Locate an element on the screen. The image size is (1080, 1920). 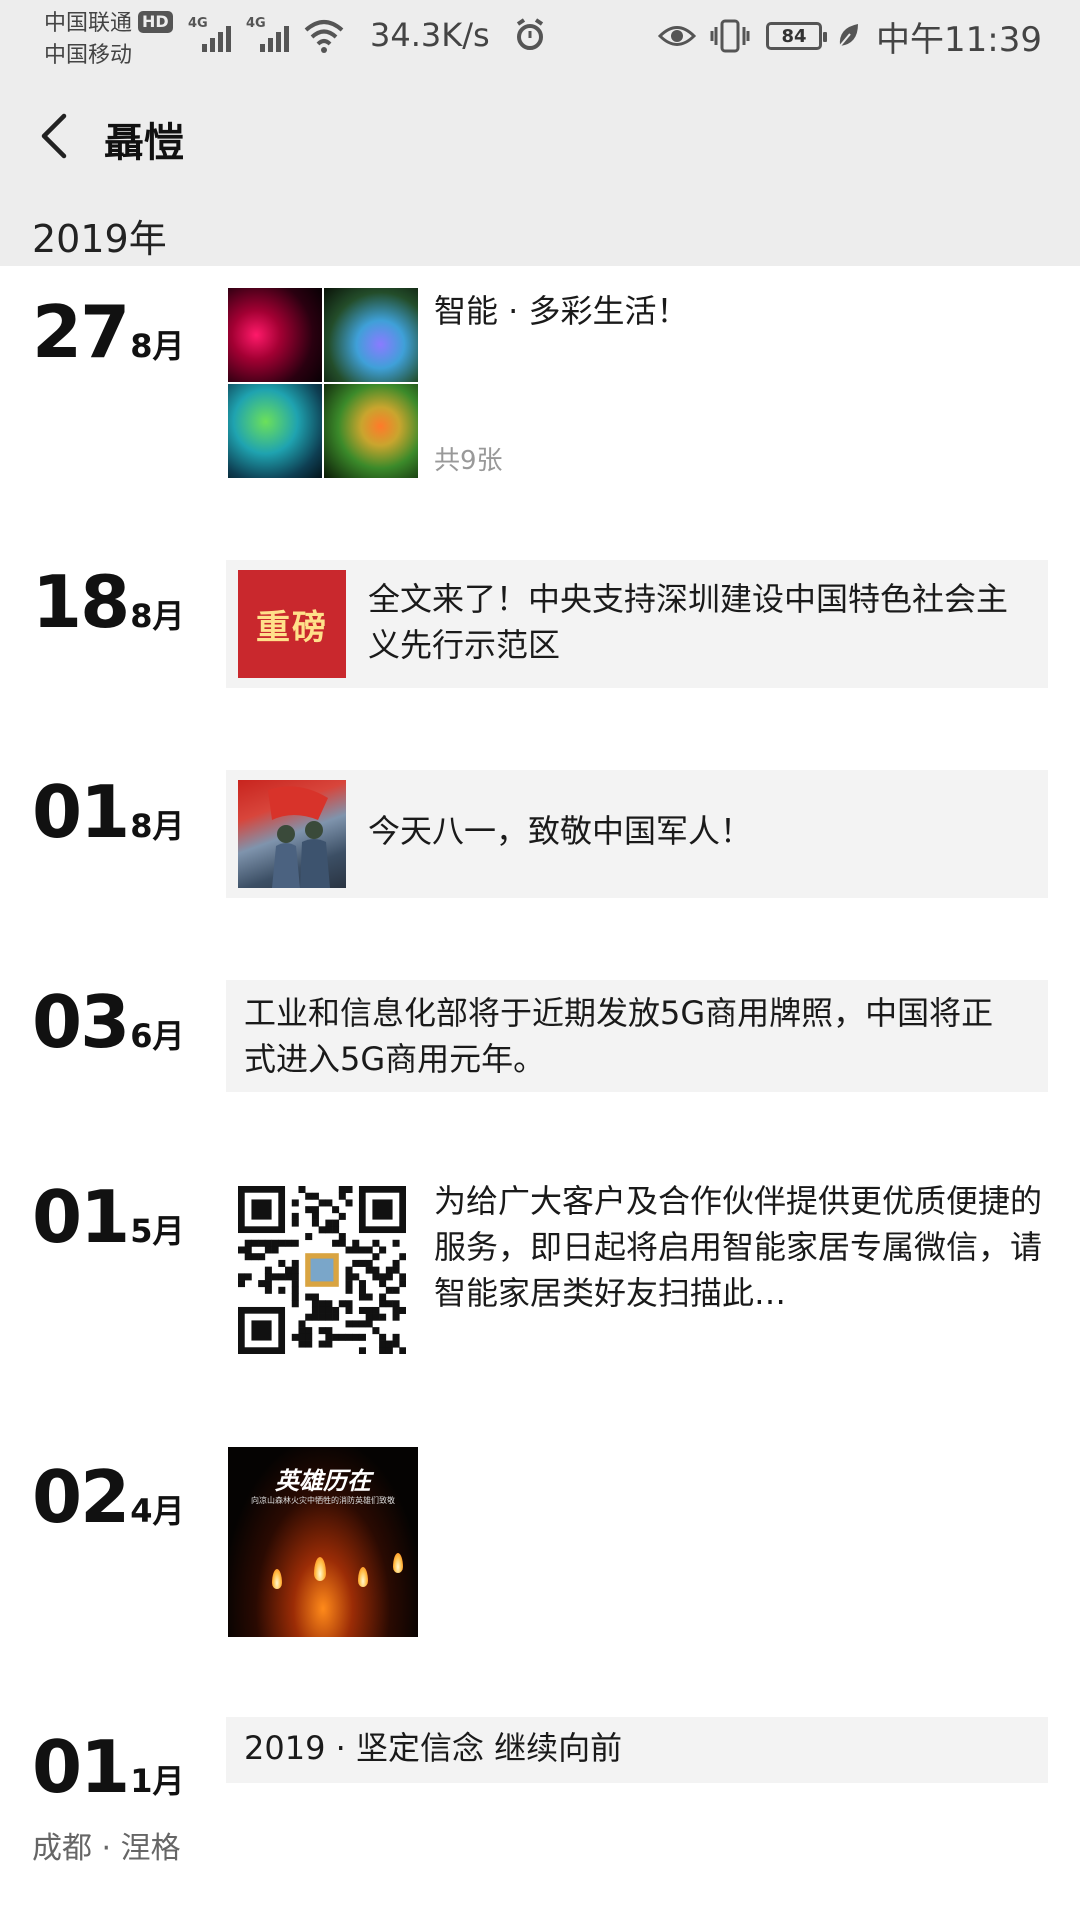
year-label: 2019年 is located at coordinates (99, 239).